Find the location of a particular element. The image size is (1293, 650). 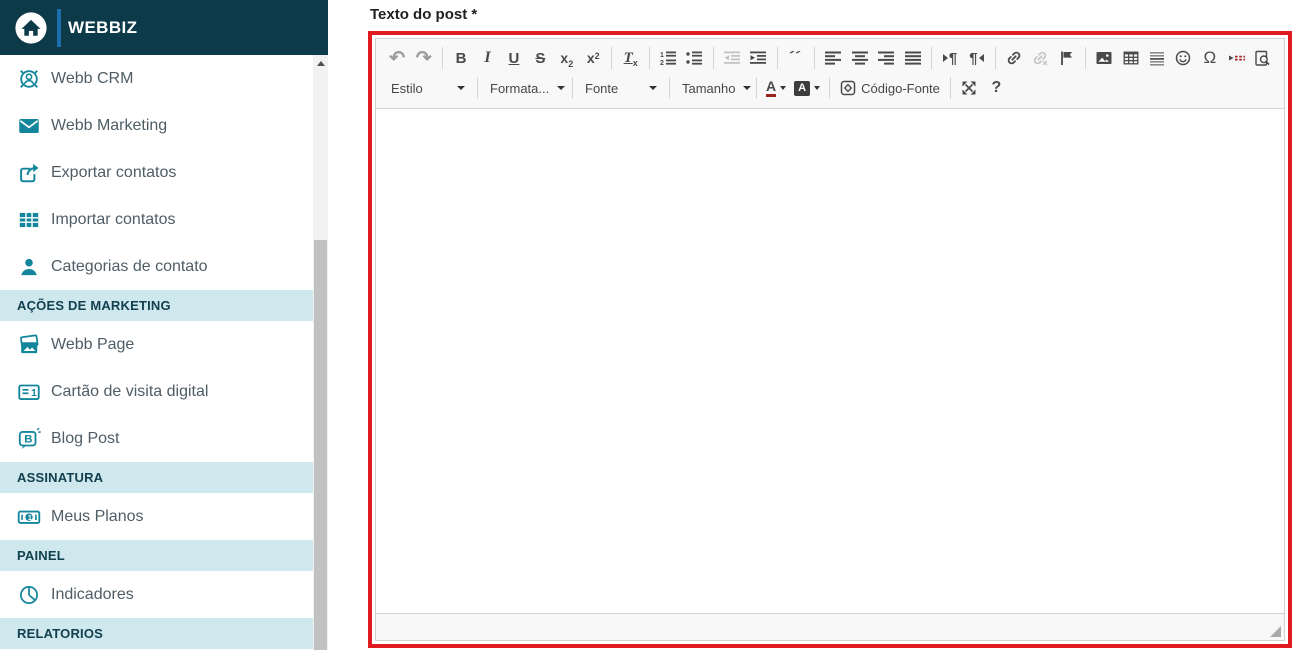

resize-handle is located at coordinates (1275, 631).